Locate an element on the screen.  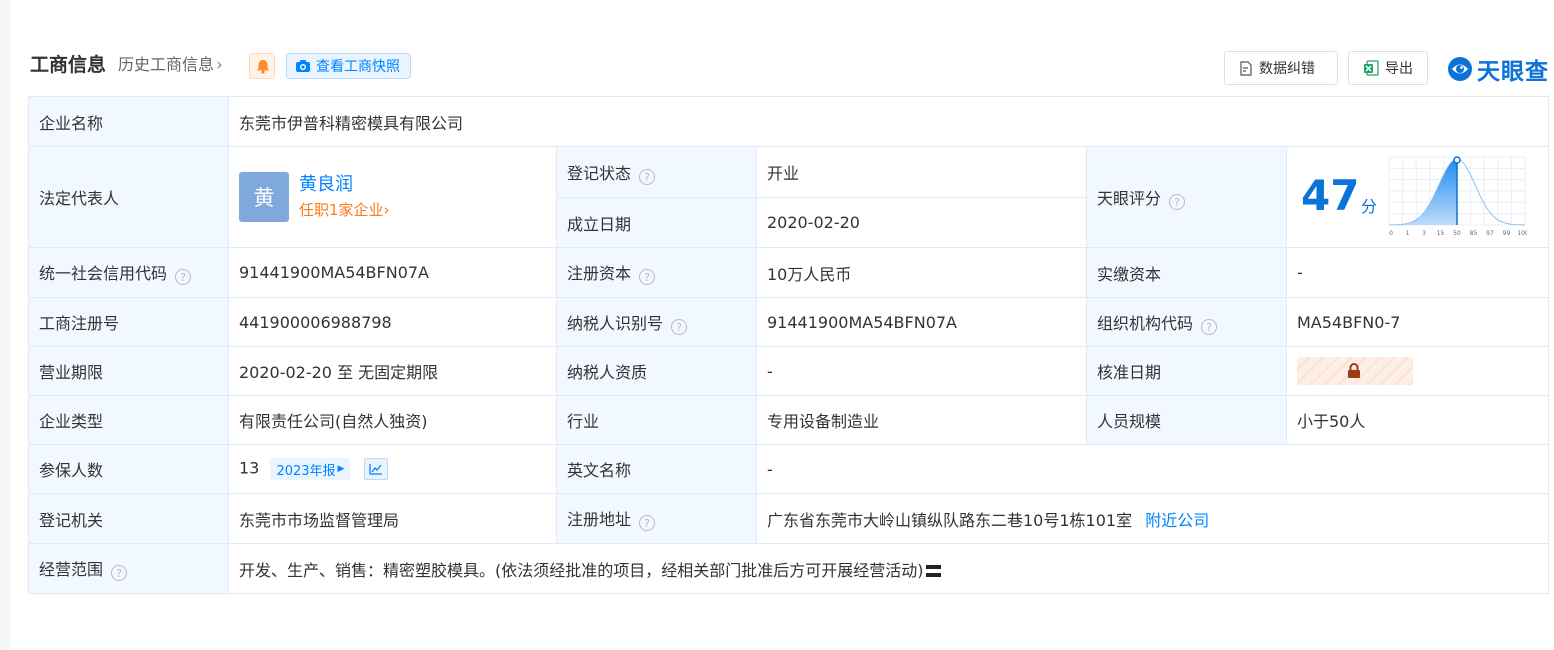
document-edit-icon is located at coordinates (1246, 68).